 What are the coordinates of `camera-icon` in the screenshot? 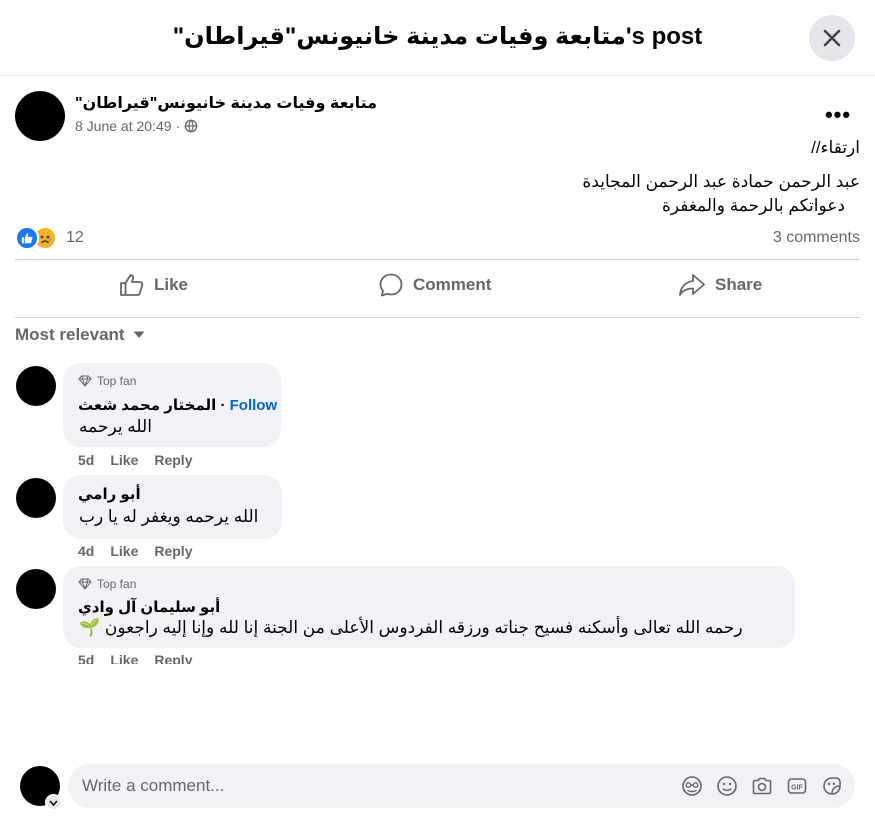 It's located at (762, 786).